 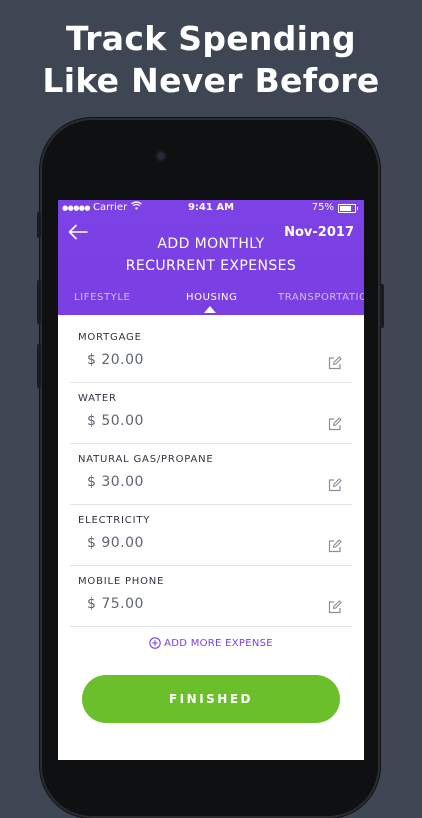 What do you see at coordinates (211, 38) in the screenshot?
I see `promo-line-1: Track Spending` at bounding box center [211, 38].